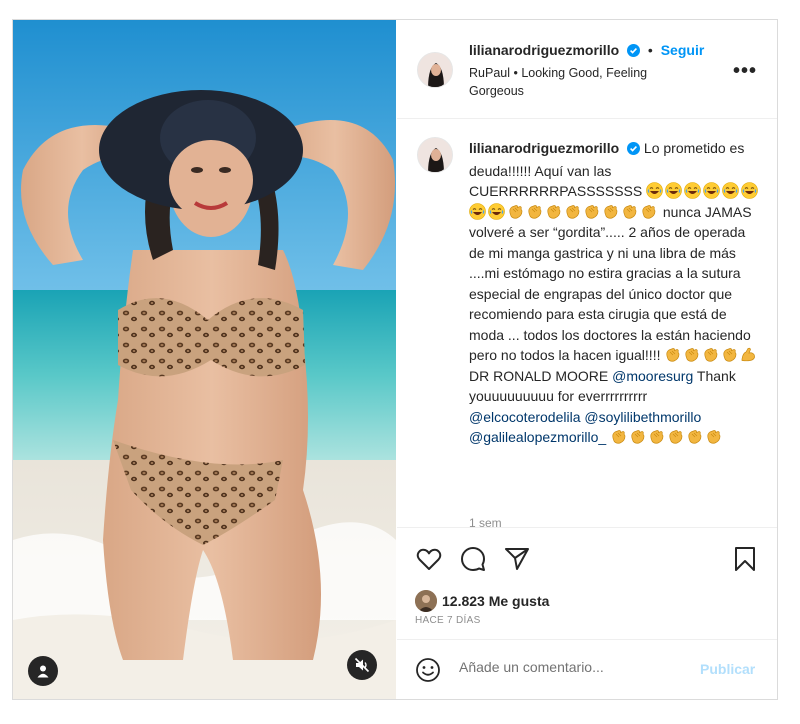  Describe the element at coordinates (745, 71) in the screenshot. I see `more-horizontal-icon: •••` at that location.